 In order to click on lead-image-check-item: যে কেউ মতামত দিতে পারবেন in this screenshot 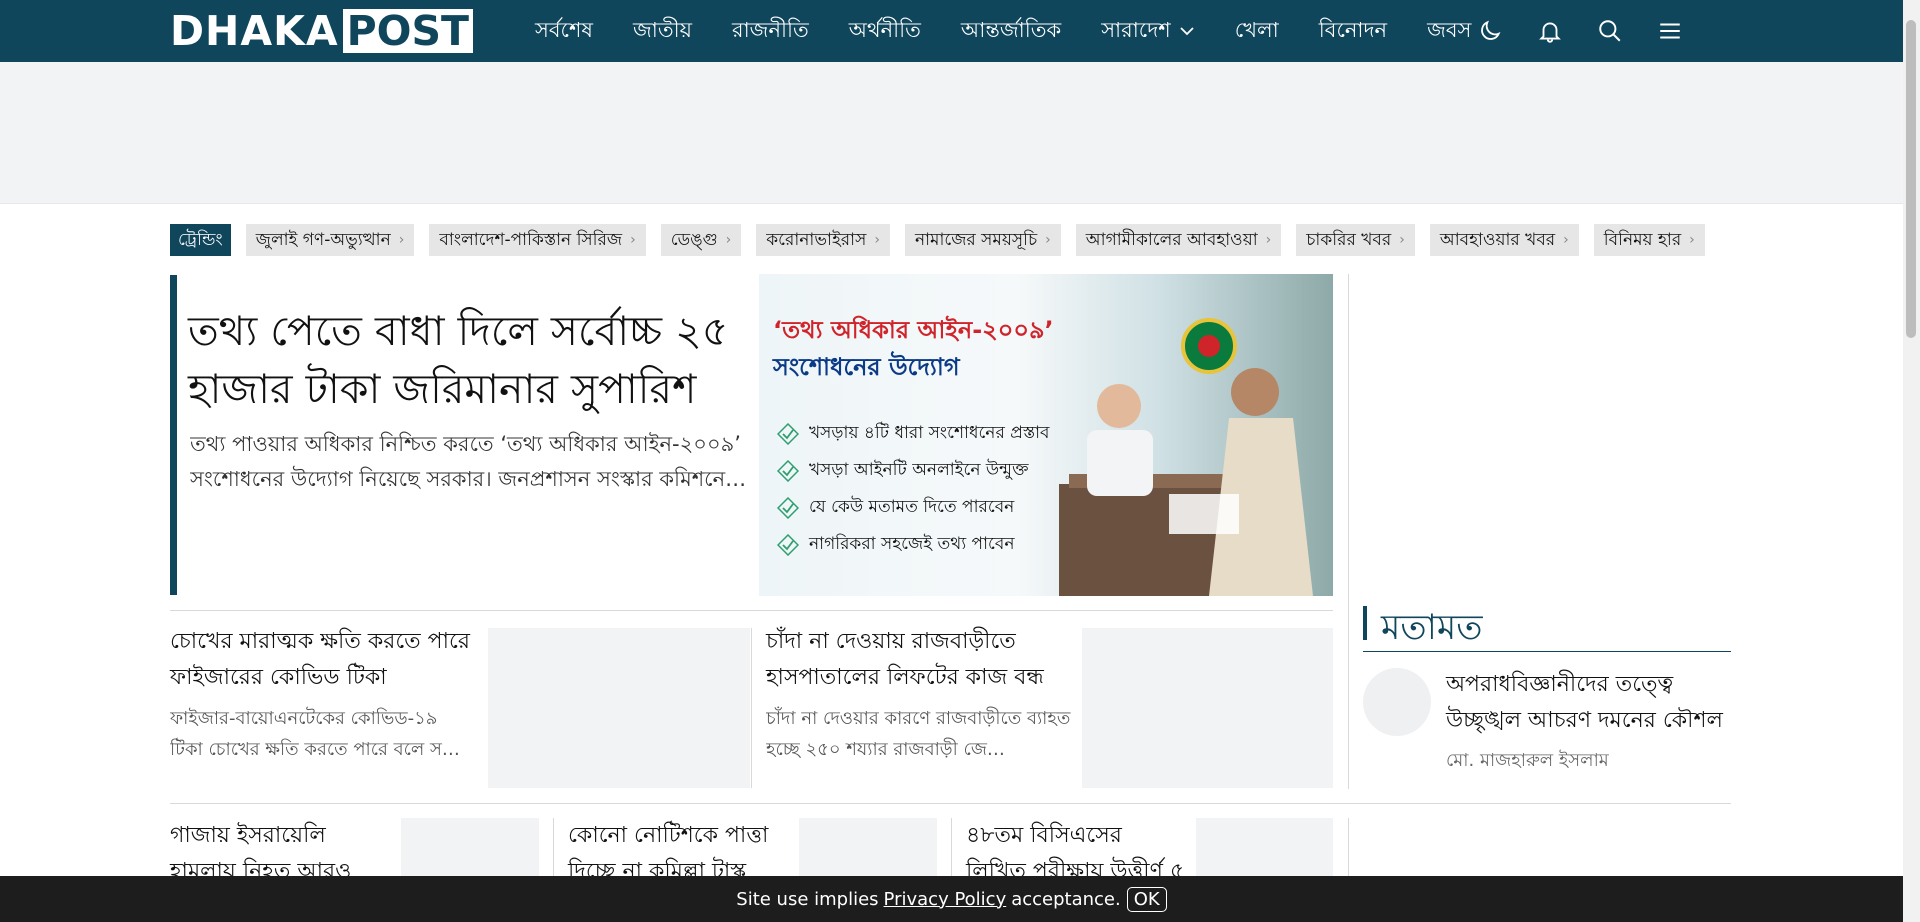, I will do `click(895, 508)`.